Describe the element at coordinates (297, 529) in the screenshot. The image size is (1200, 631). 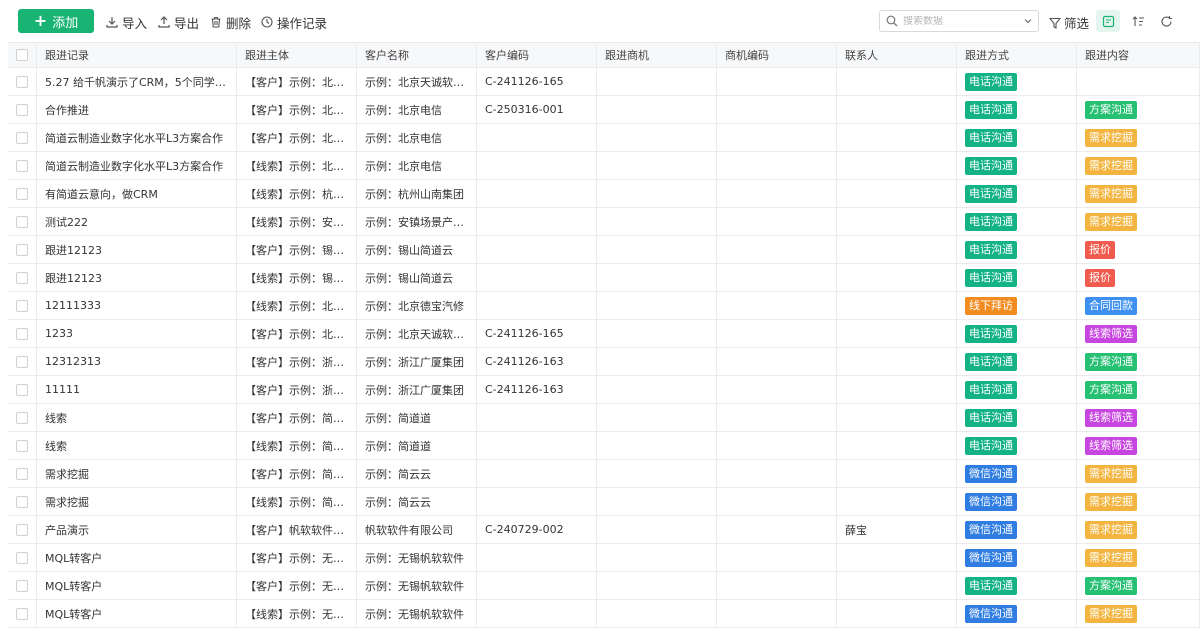
I see `cell-subject: 【客户】帆软软件有限公司` at that location.